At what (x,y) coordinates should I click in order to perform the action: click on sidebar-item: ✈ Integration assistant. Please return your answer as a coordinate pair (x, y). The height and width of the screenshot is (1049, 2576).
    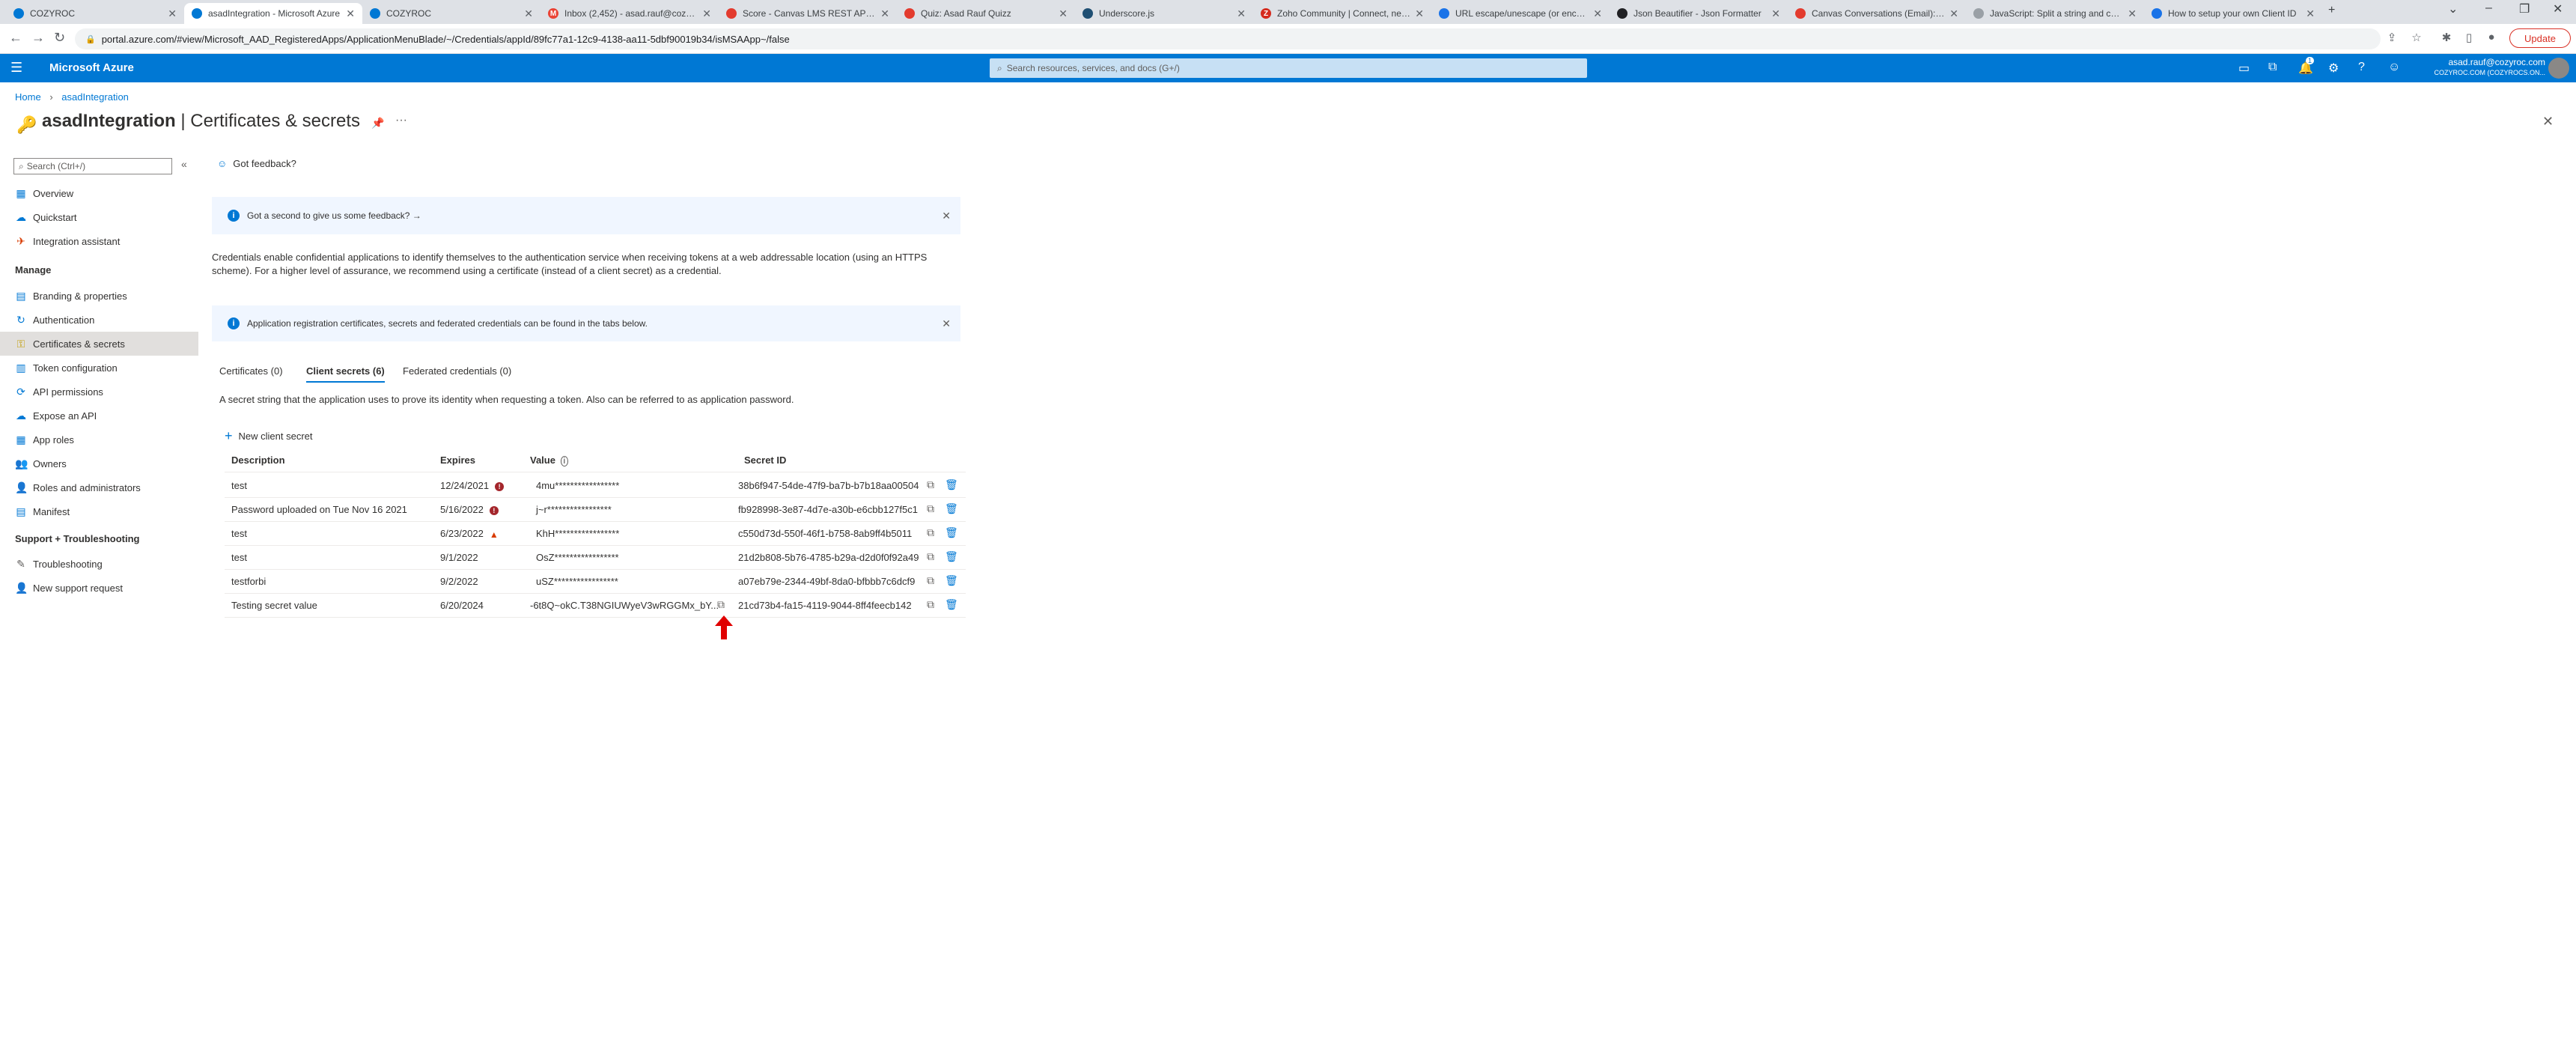
    Looking at the image, I should click on (99, 241).